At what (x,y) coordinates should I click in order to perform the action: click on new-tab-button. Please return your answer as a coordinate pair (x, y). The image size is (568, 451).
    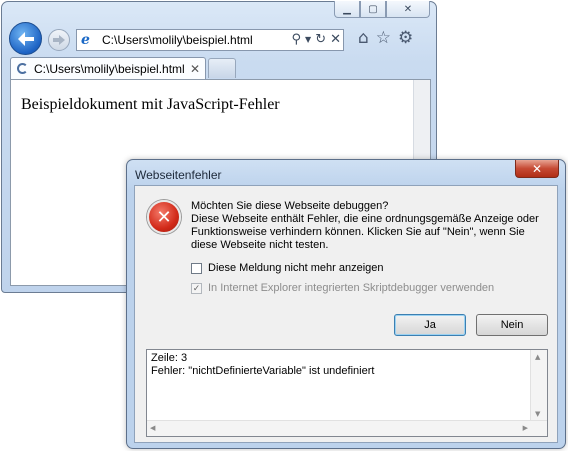
    Looking at the image, I should click on (222, 68).